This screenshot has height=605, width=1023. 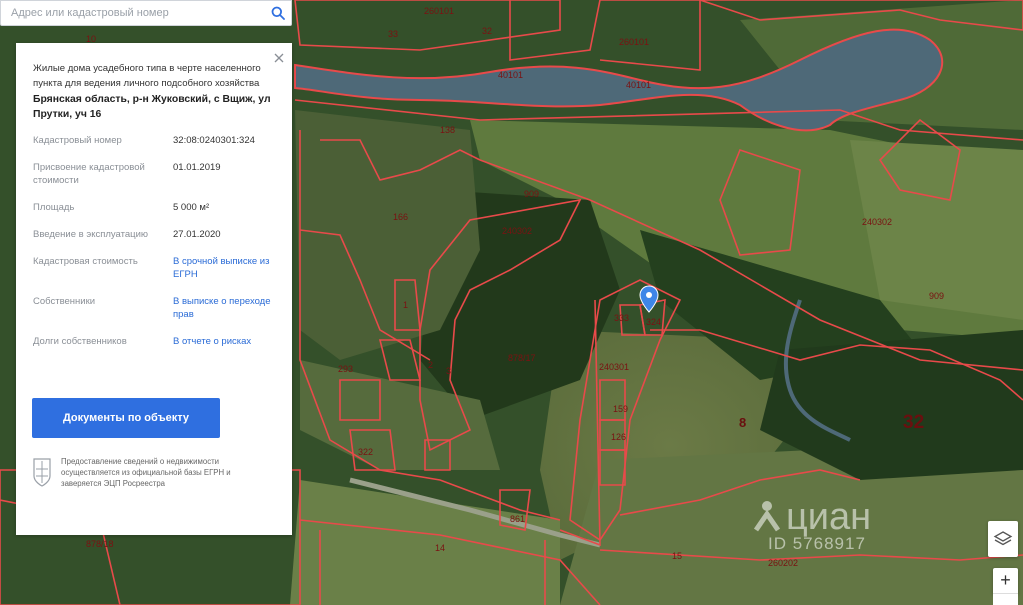 What do you see at coordinates (522, 358) in the screenshot?
I see `parcel-label: 878/17` at bounding box center [522, 358].